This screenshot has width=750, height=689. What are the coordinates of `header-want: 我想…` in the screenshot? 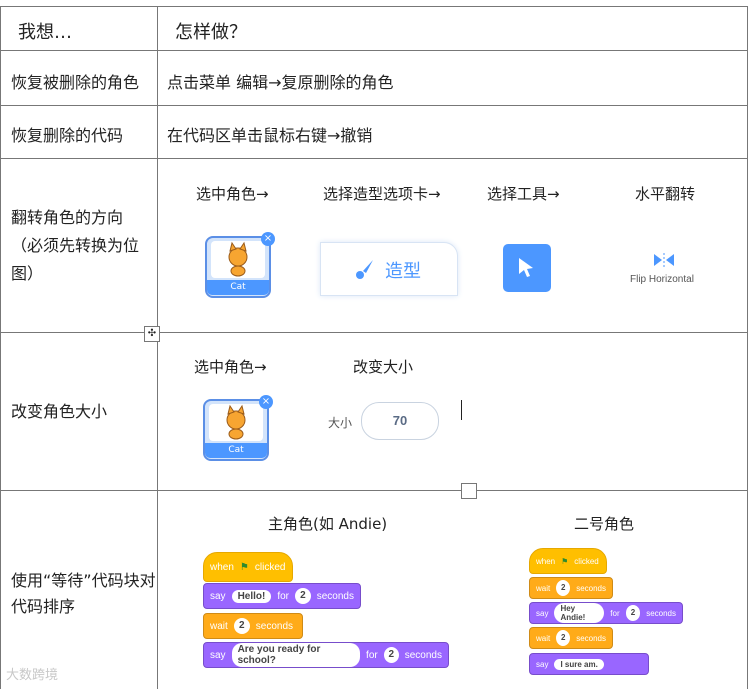 It's located at (45, 32).